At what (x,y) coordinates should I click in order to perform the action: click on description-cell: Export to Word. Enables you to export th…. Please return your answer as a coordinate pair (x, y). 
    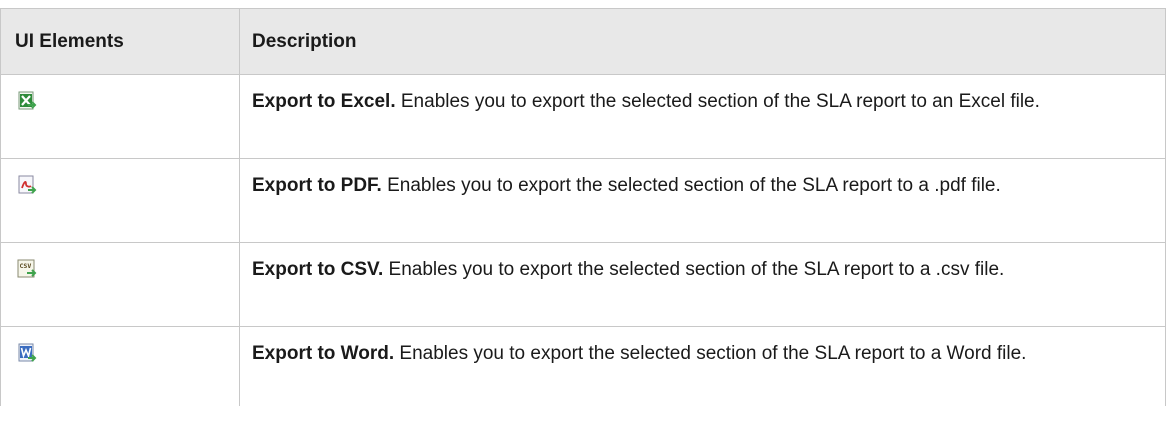
    Looking at the image, I should click on (702, 366).